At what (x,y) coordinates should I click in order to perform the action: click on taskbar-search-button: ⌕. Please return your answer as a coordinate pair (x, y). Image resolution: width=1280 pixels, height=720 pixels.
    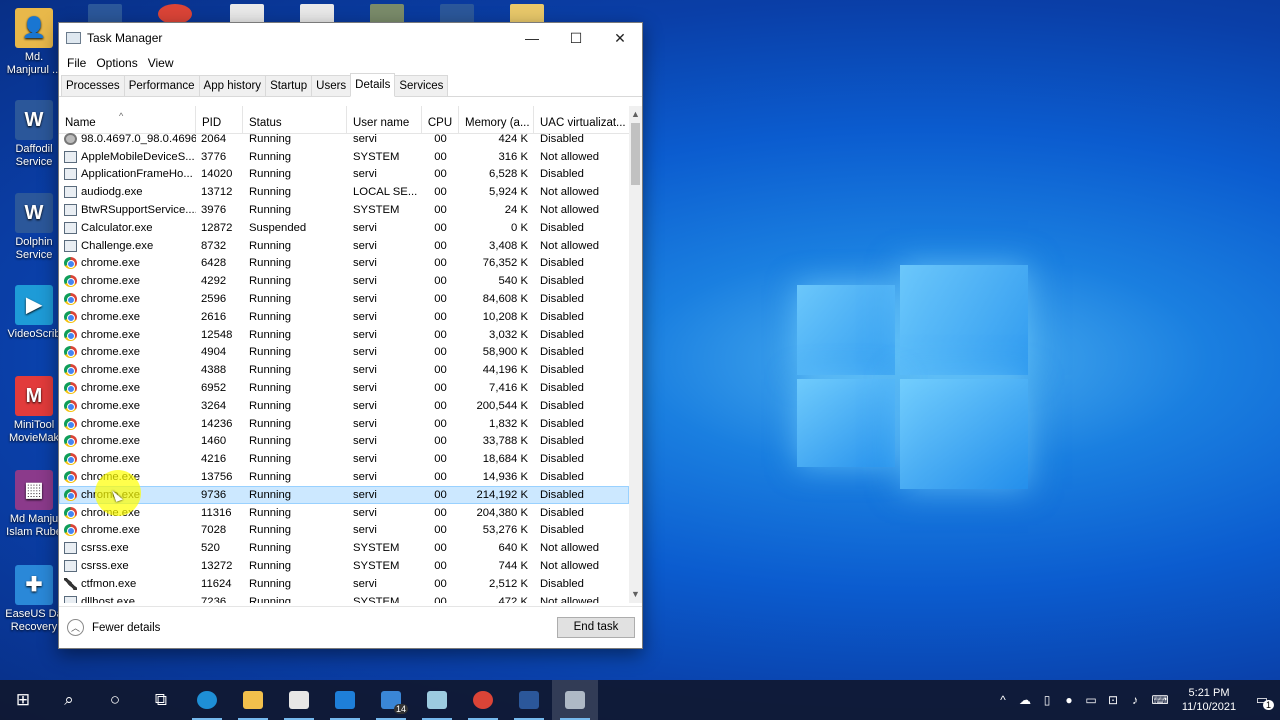
    Looking at the image, I should click on (69, 700).